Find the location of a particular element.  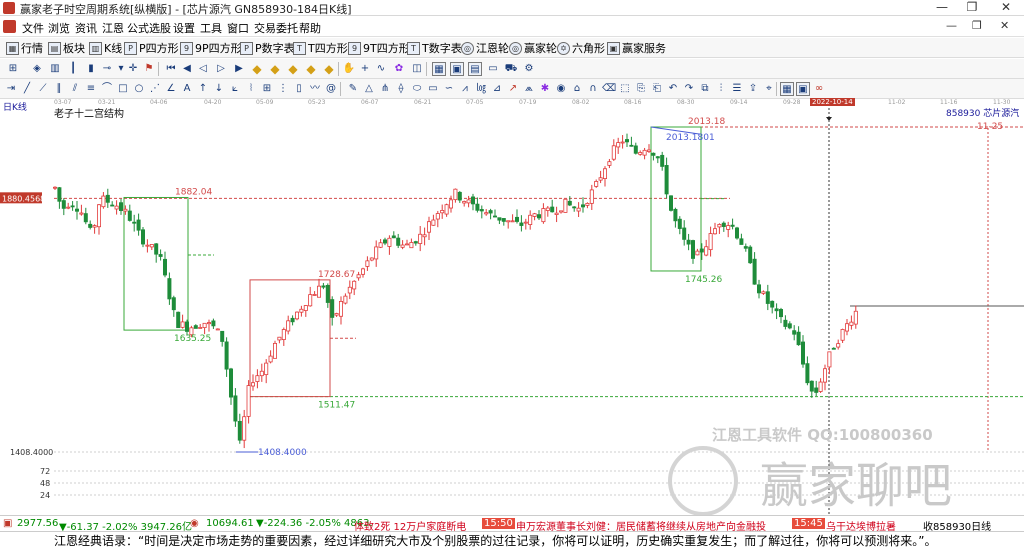

menu-help: 帮助 is located at coordinates (310, 28).